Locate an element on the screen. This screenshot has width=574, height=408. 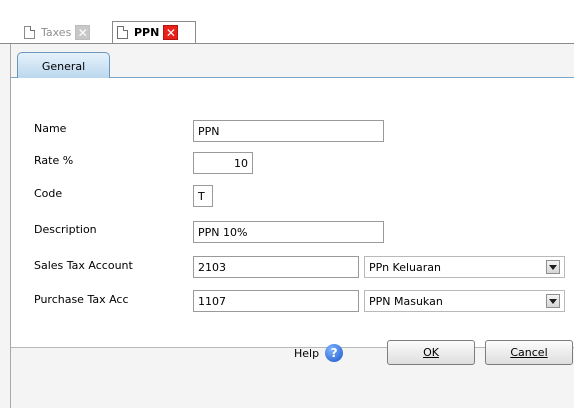
name-field: PPN is located at coordinates (288, 131).